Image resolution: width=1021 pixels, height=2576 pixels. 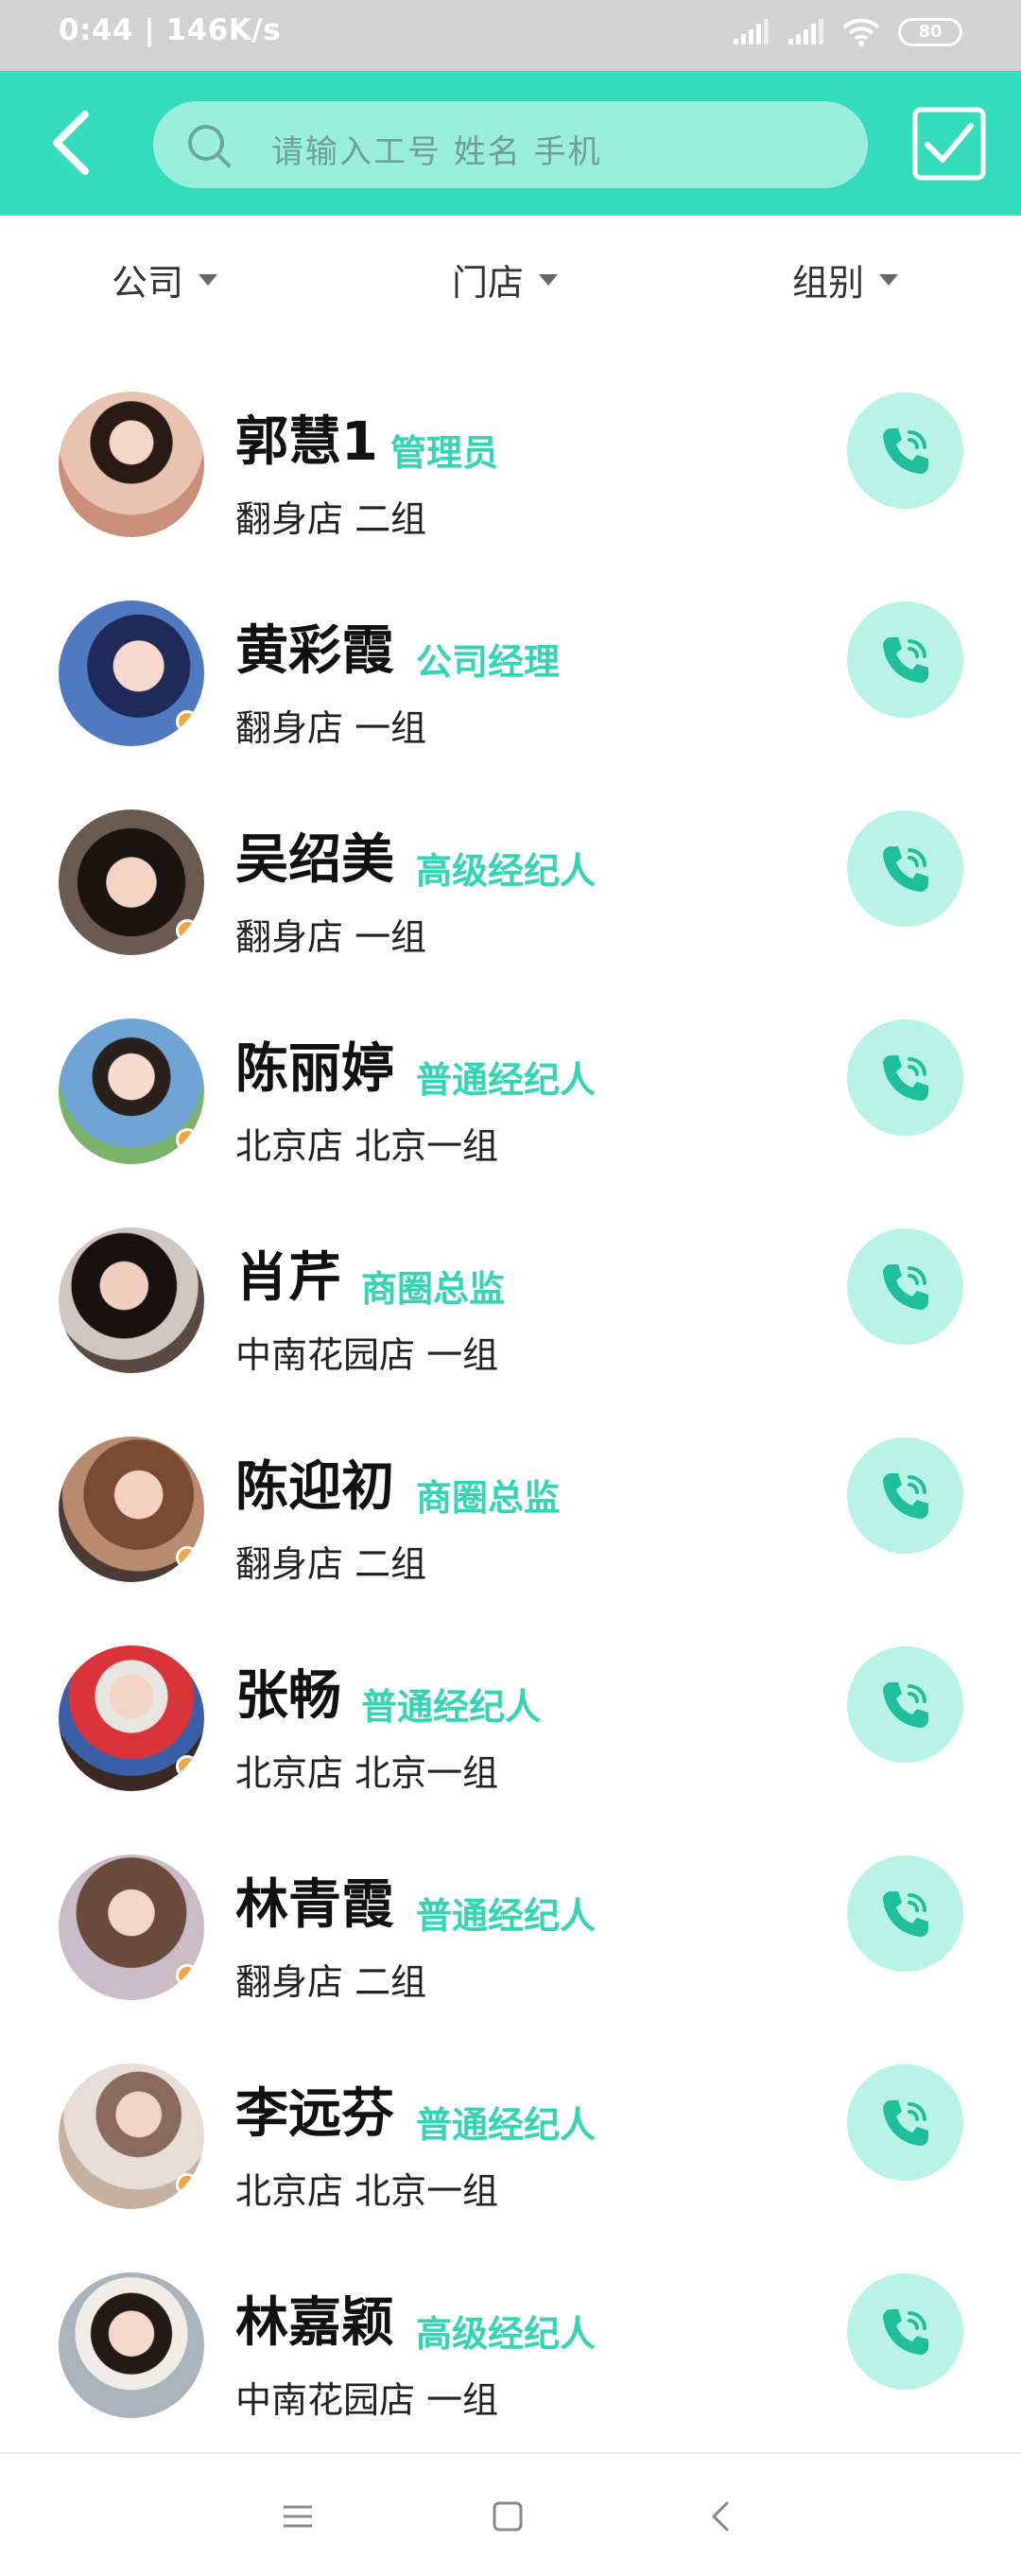 I want to click on search-input: 请输入工号 姓名 手机, so click(x=510, y=144).